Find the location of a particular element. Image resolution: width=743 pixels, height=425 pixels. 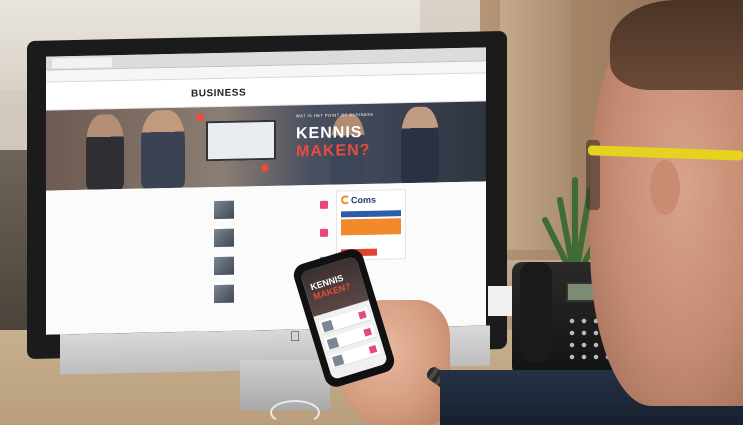

cable is located at coordinates (295, 412).